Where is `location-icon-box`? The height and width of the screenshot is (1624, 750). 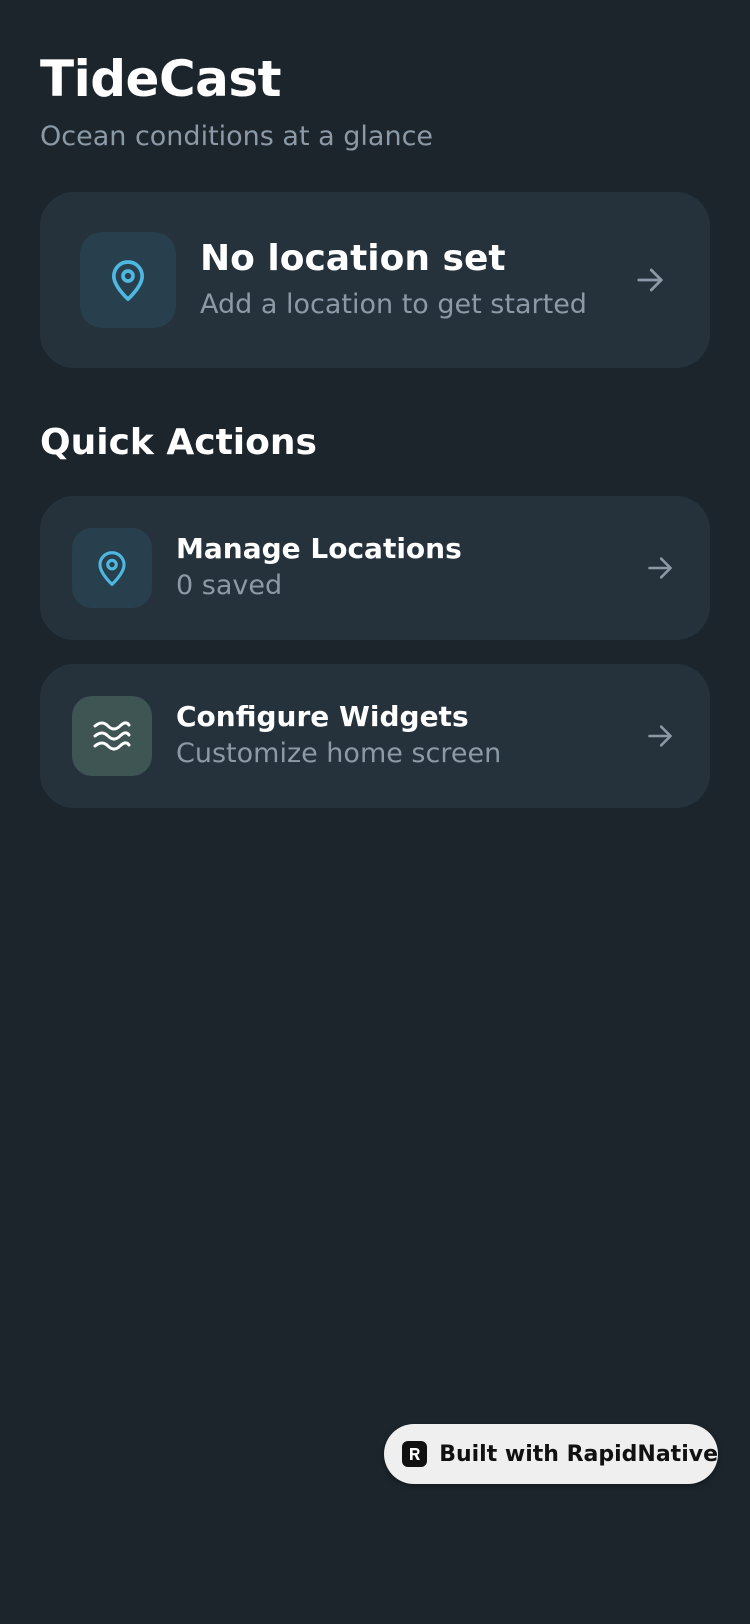
location-icon-box is located at coordinates (128, 280).